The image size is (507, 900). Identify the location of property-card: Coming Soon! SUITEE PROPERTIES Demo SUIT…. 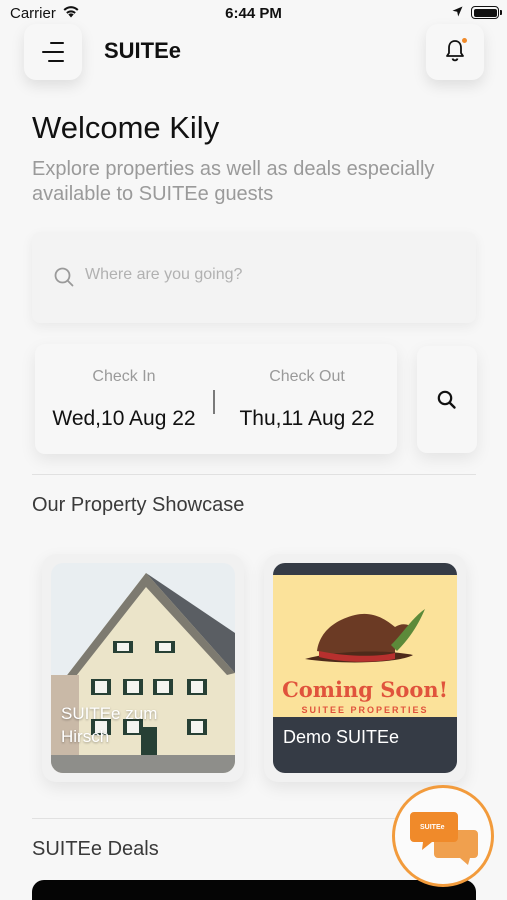
(365, 668).